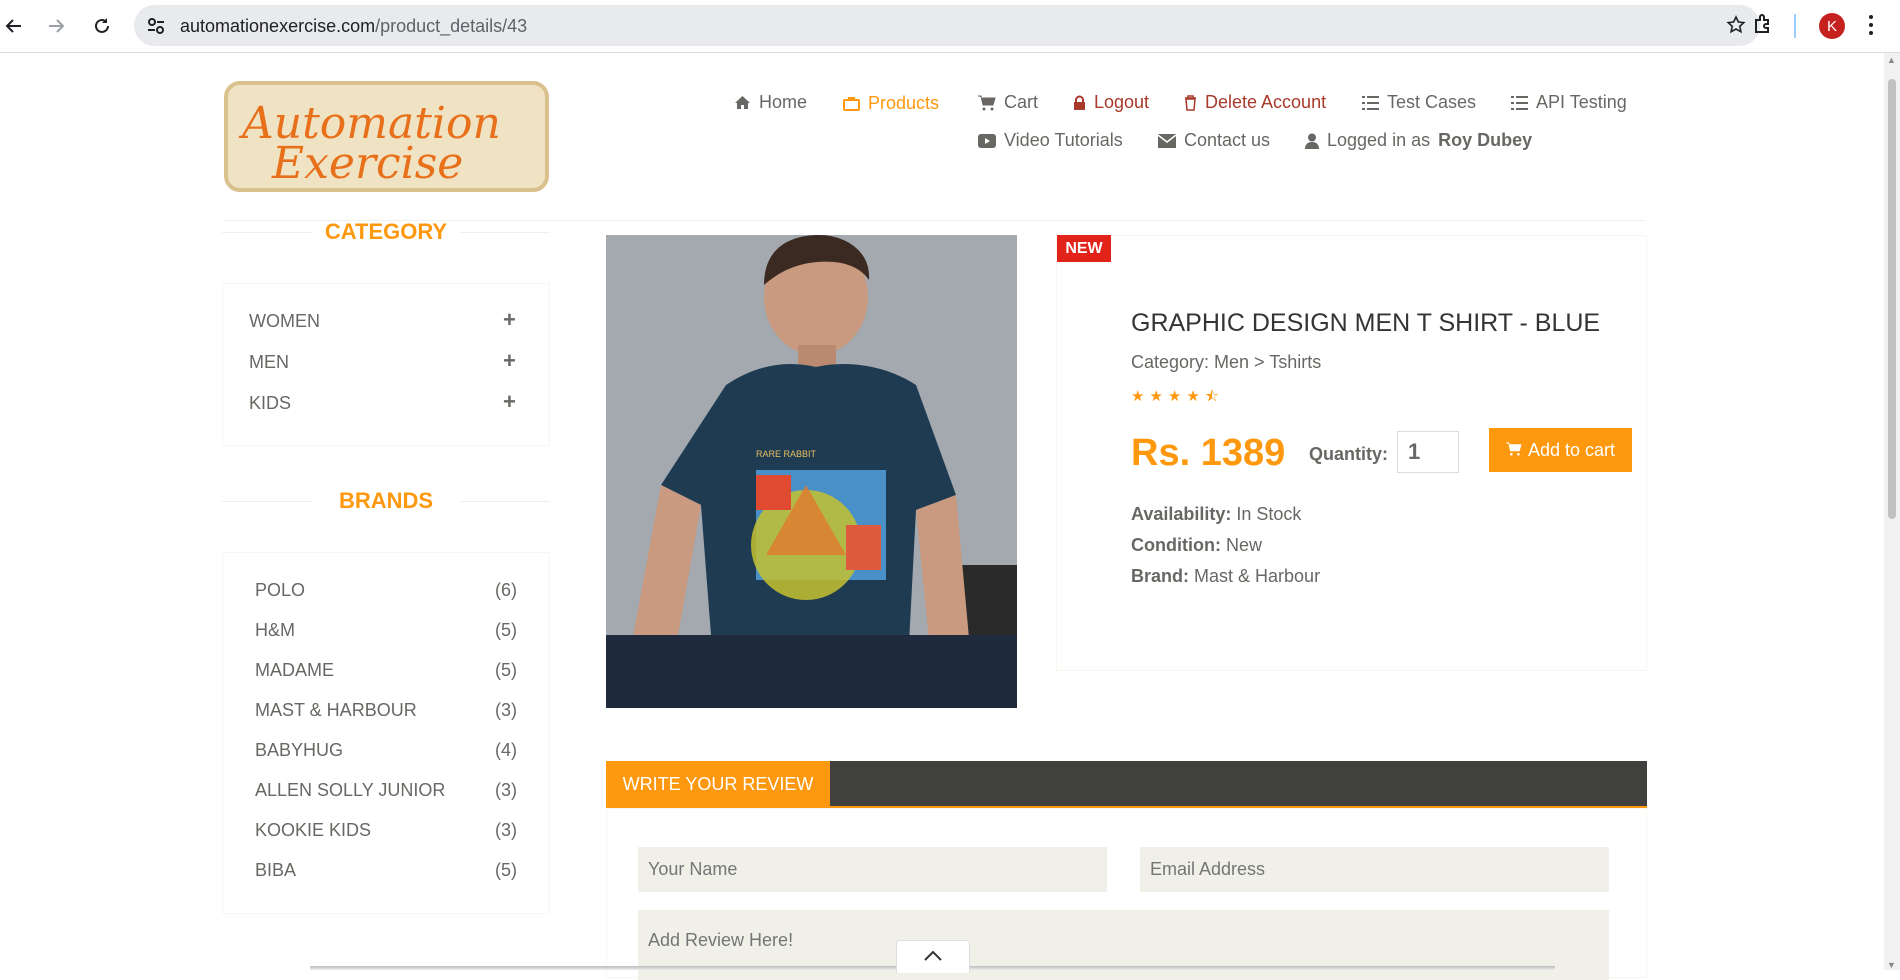 The height and width of the screenshot is (980, 1900). Describe the element at coordinates (102, 26) in the screenshot. I see `reload-icon` at that location.